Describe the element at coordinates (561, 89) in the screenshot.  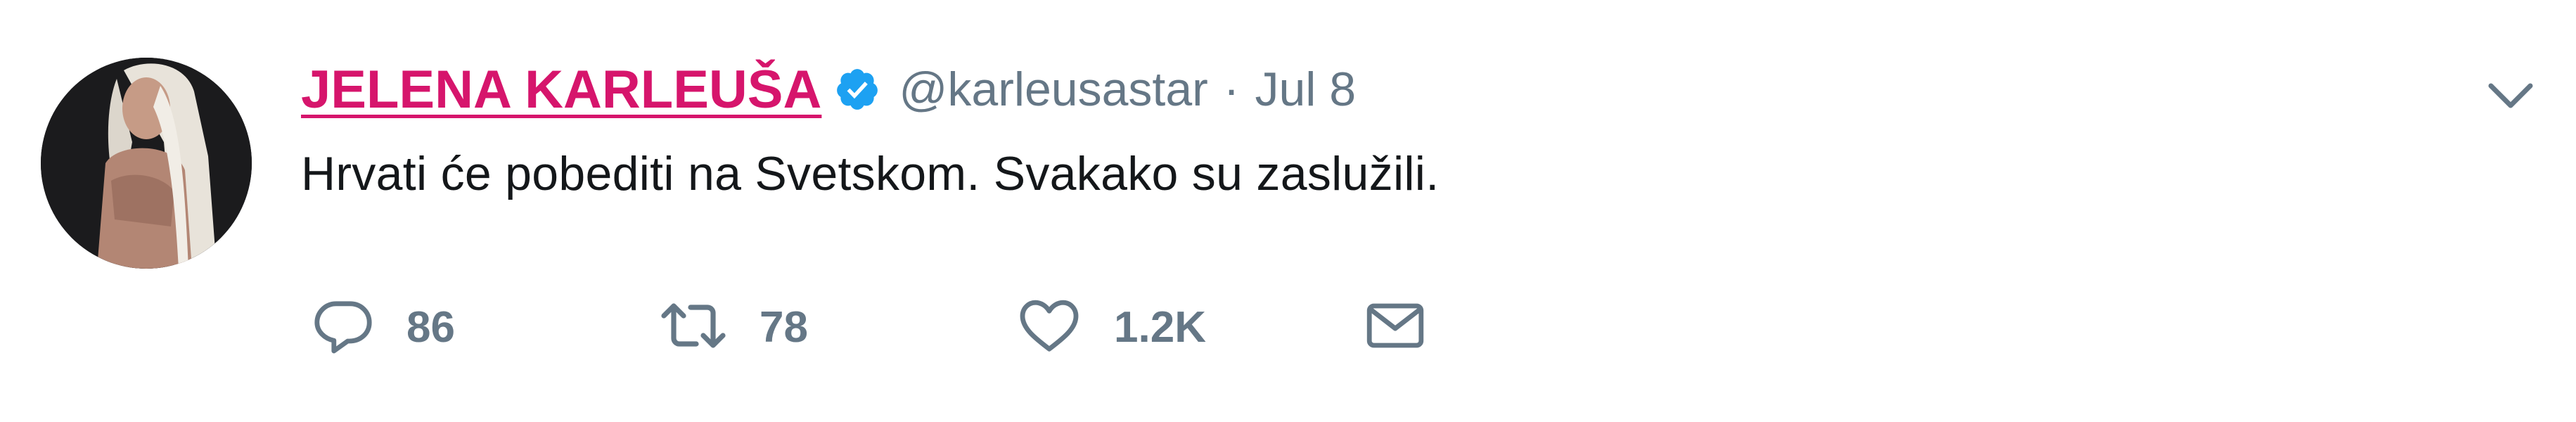
I see `author-display-name: JELENA KARLEUŠA` at that location.